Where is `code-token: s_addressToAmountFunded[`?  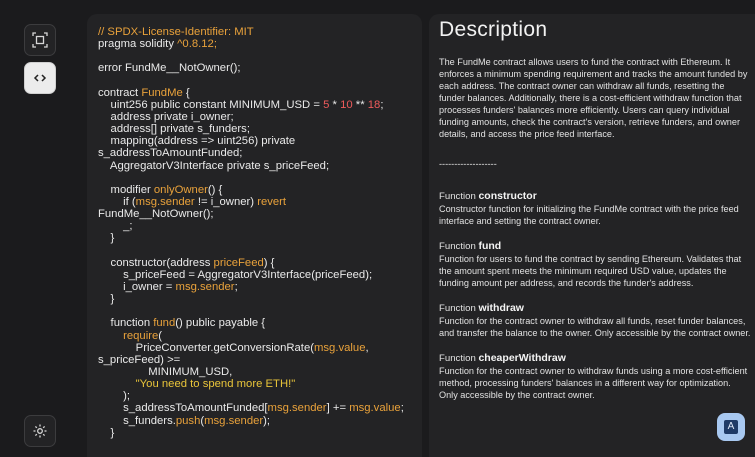
code-token: s_addressToAmountFunded[ is located at coordinates (183, 408).